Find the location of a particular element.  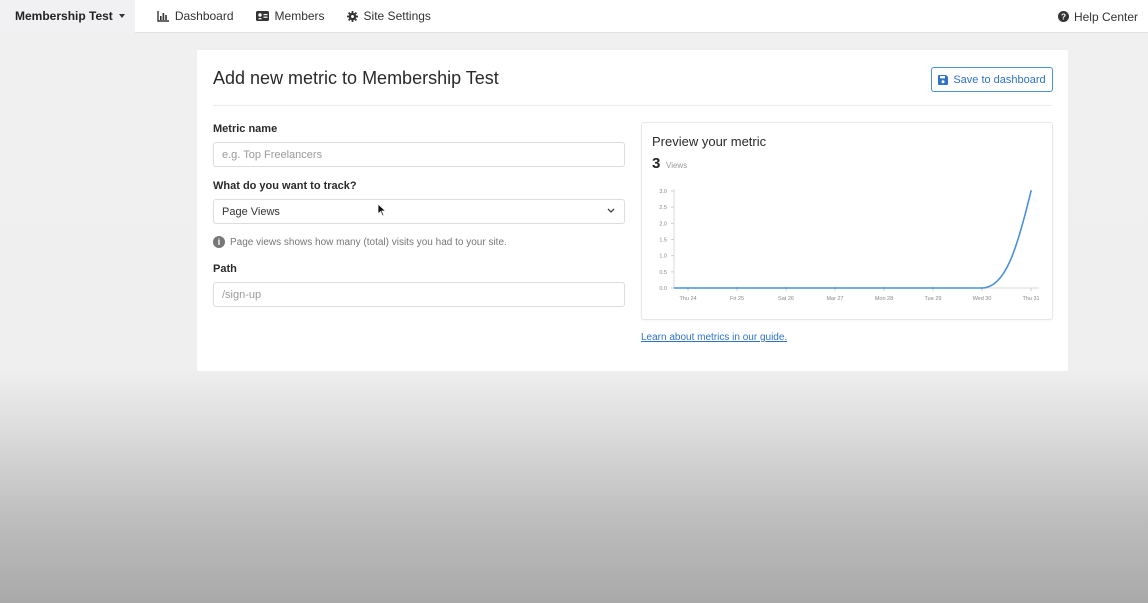

track-select-value: Page Views is located at coordinates (251, 211).